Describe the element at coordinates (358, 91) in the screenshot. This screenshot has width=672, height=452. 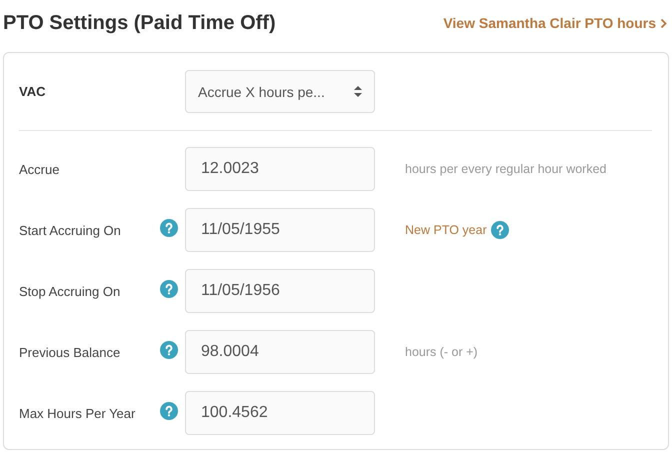
I see `sort-caret-icon` at that location.